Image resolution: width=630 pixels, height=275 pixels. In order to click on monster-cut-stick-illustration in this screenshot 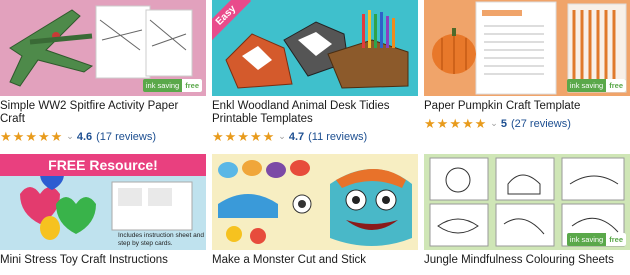, I will do `click(315, 203)`.